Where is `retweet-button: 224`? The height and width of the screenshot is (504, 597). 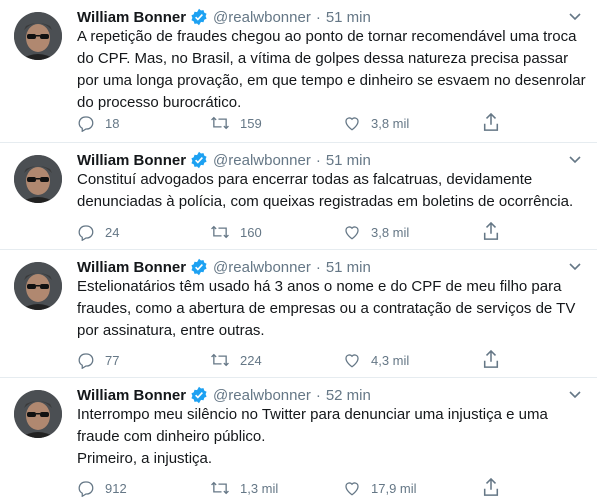 retweet-button: 224 is located at coordinates (276, 360).